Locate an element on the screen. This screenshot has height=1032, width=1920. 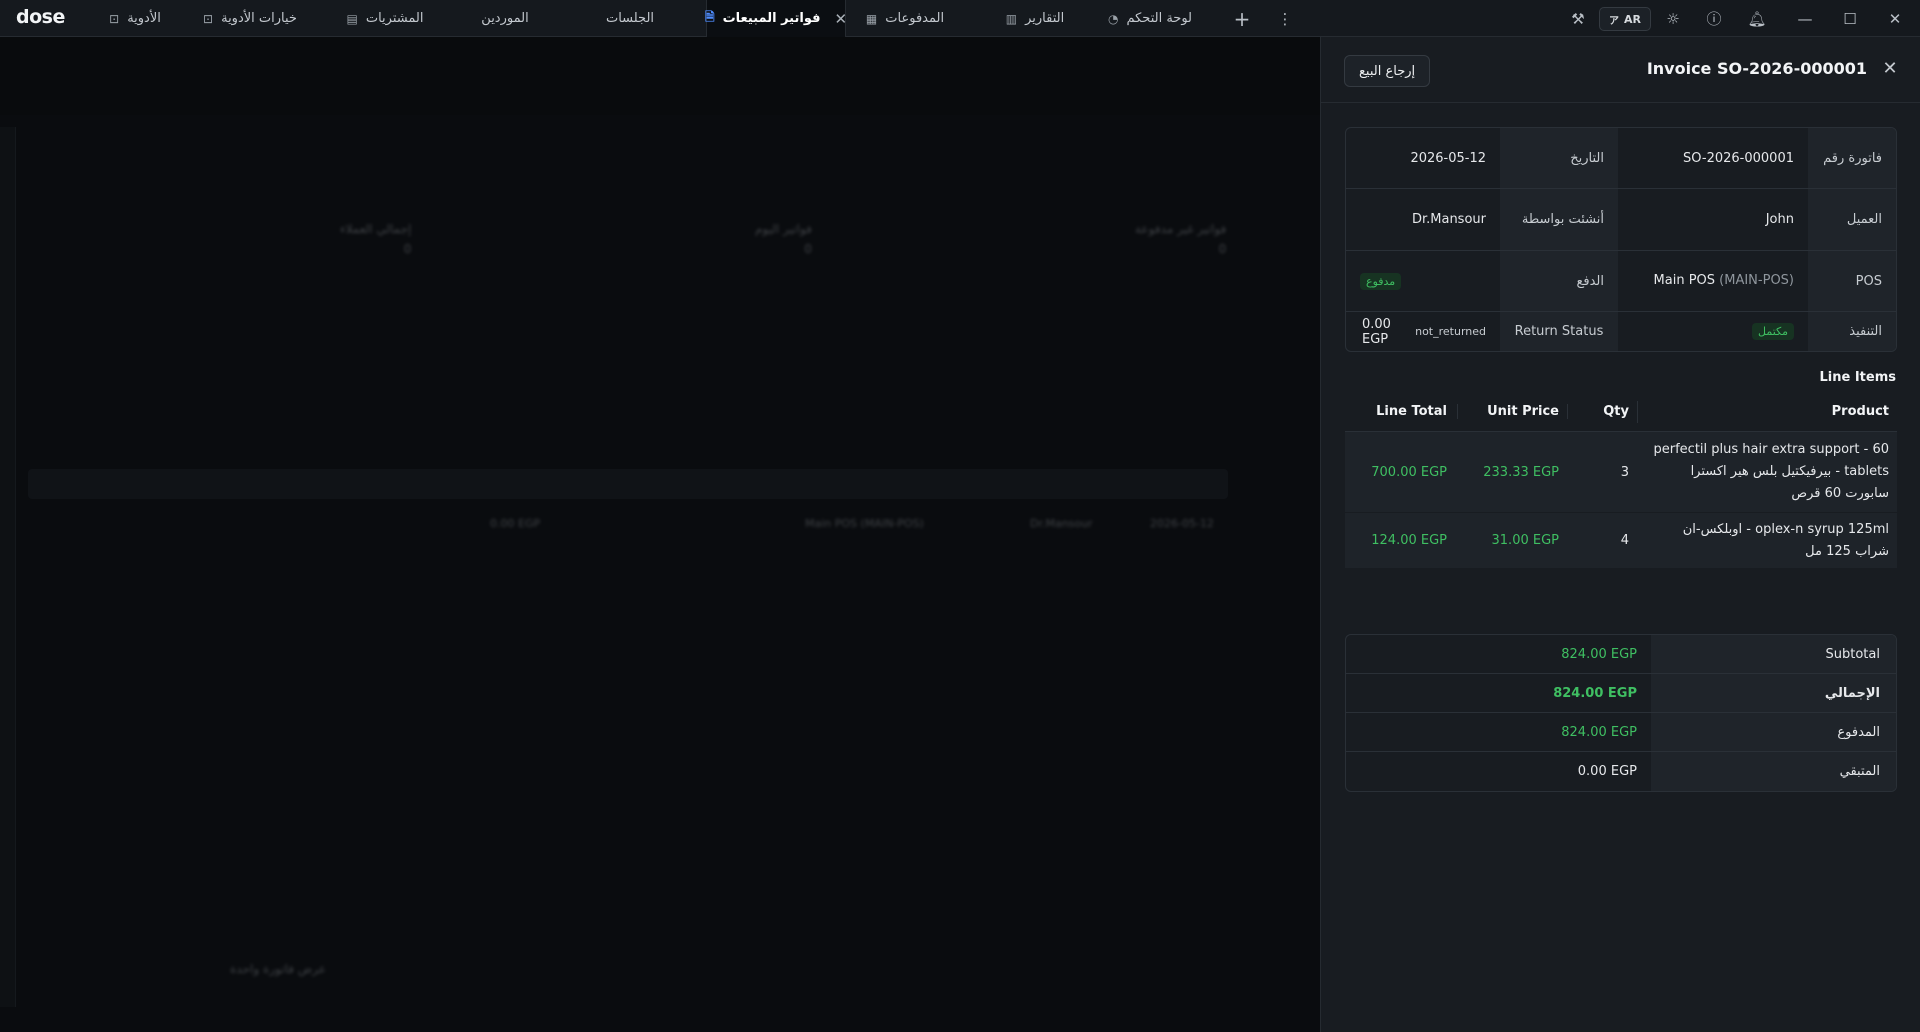
add-tab-button: + is located at coordinates (1242, 18).